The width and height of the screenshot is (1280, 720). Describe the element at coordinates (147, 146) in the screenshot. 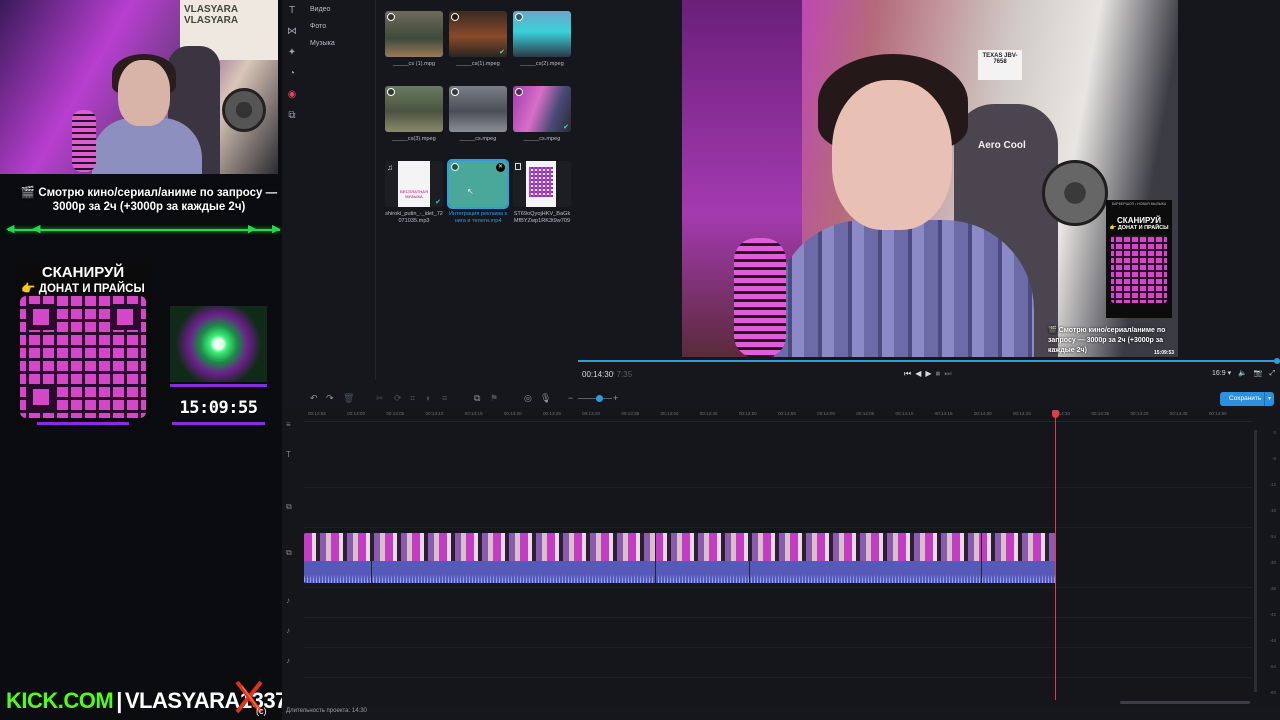

I see `streamer-body` at that location.